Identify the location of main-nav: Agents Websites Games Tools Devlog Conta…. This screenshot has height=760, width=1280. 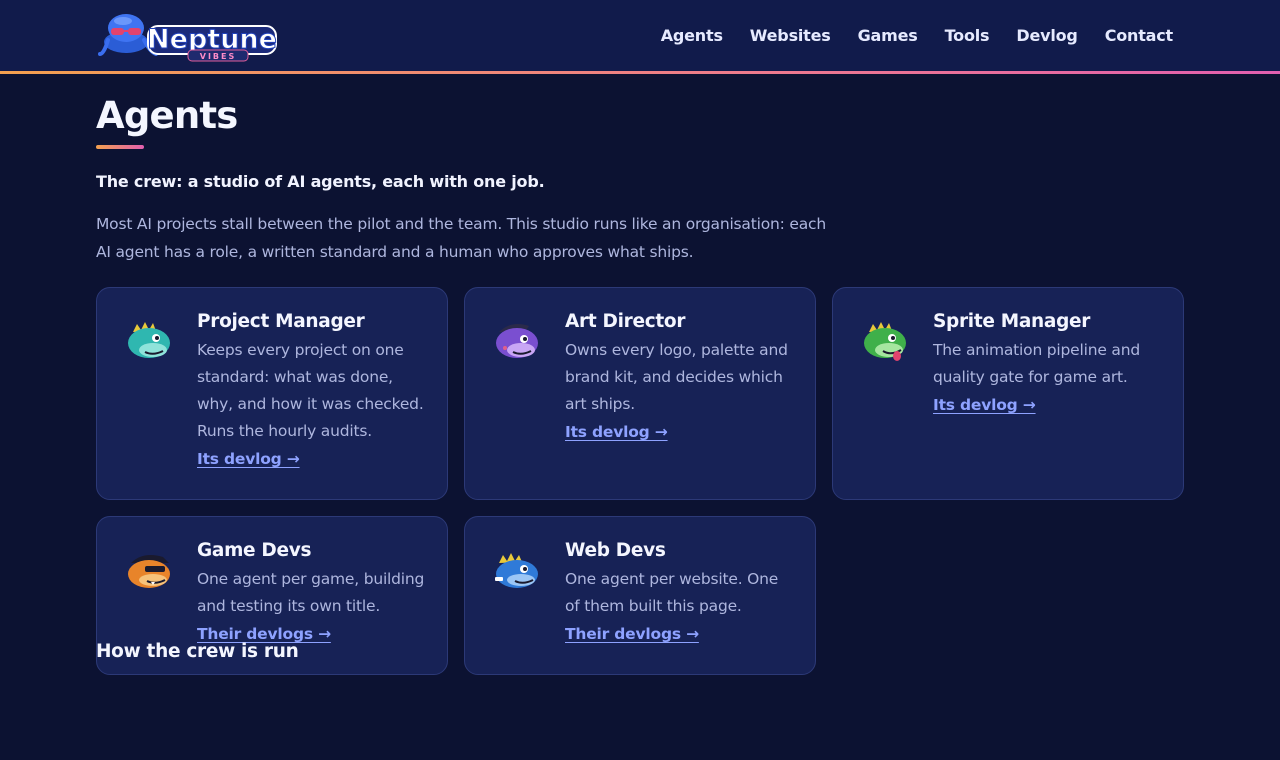
(917, 35).